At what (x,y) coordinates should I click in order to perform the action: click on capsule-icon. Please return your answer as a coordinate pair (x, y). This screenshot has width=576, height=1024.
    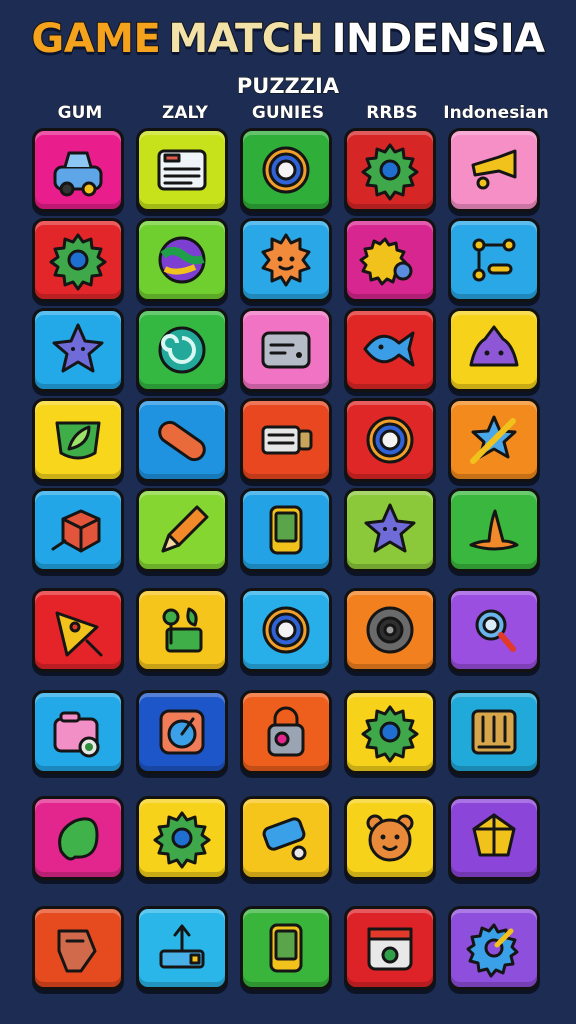
    Looking at the image, I should click on (182, 440).